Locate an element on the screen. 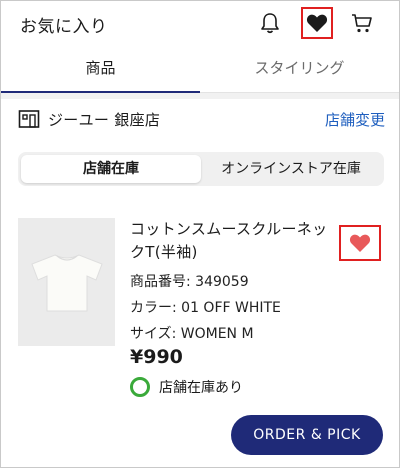 This screenshot has width=400, height=468. store-icon is located at coordinates (29, 119).